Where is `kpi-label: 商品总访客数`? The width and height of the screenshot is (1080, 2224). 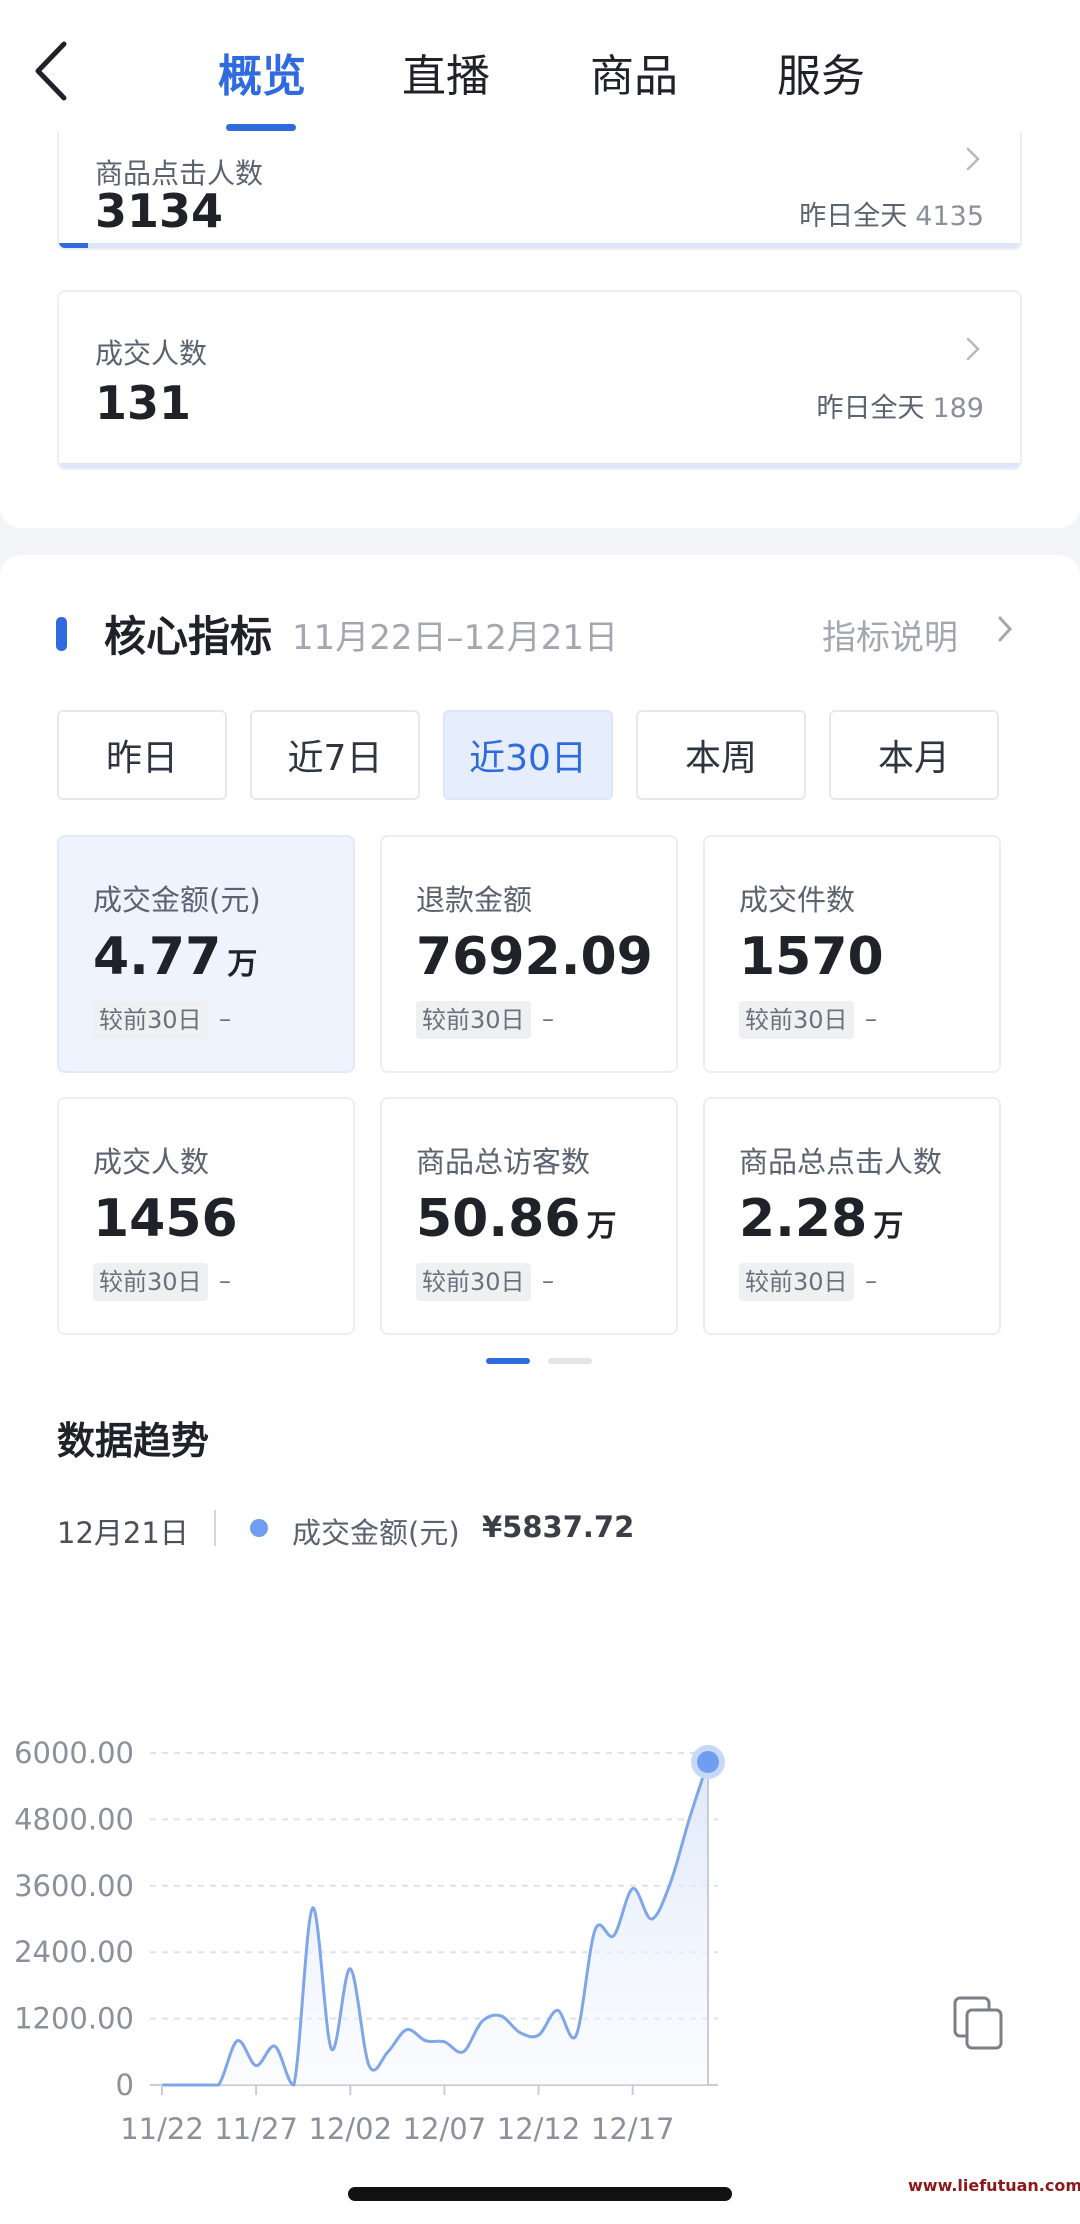
kpi-label: 商品总访客数 is located at coordinates (503, 1162).